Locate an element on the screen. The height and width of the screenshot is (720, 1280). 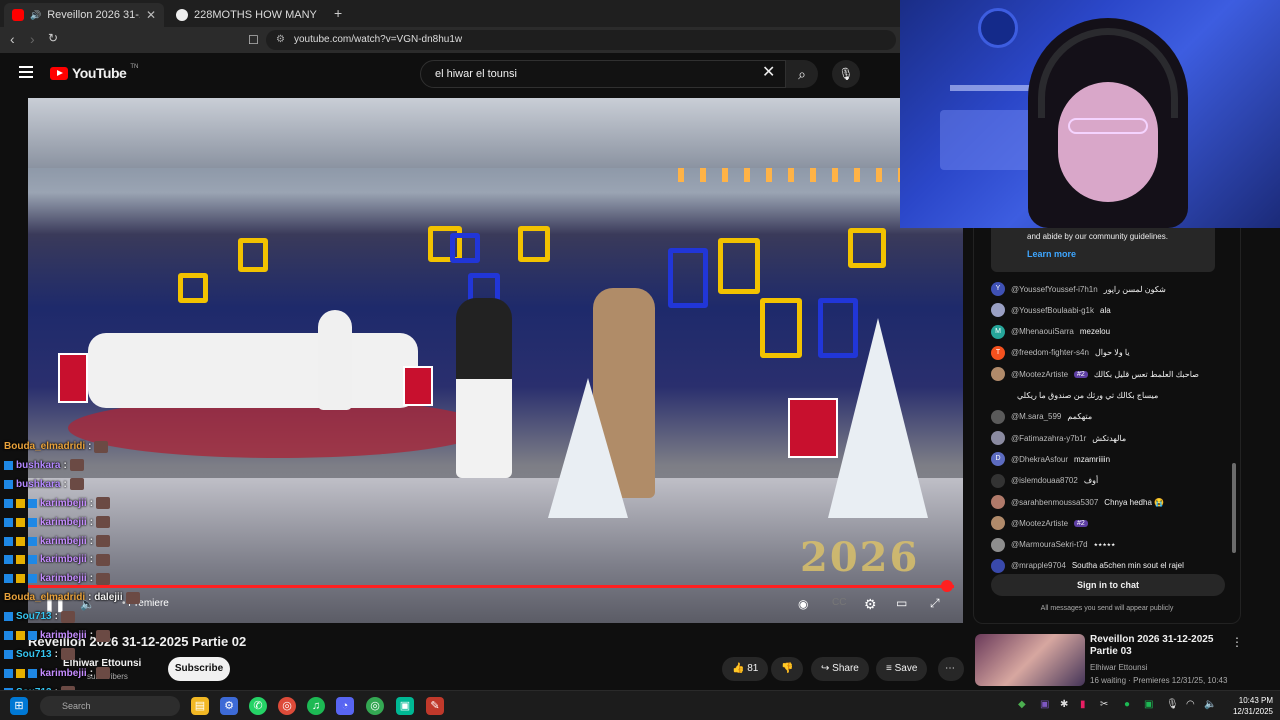
chat-avatar: D is located at coordinates (998, 459).